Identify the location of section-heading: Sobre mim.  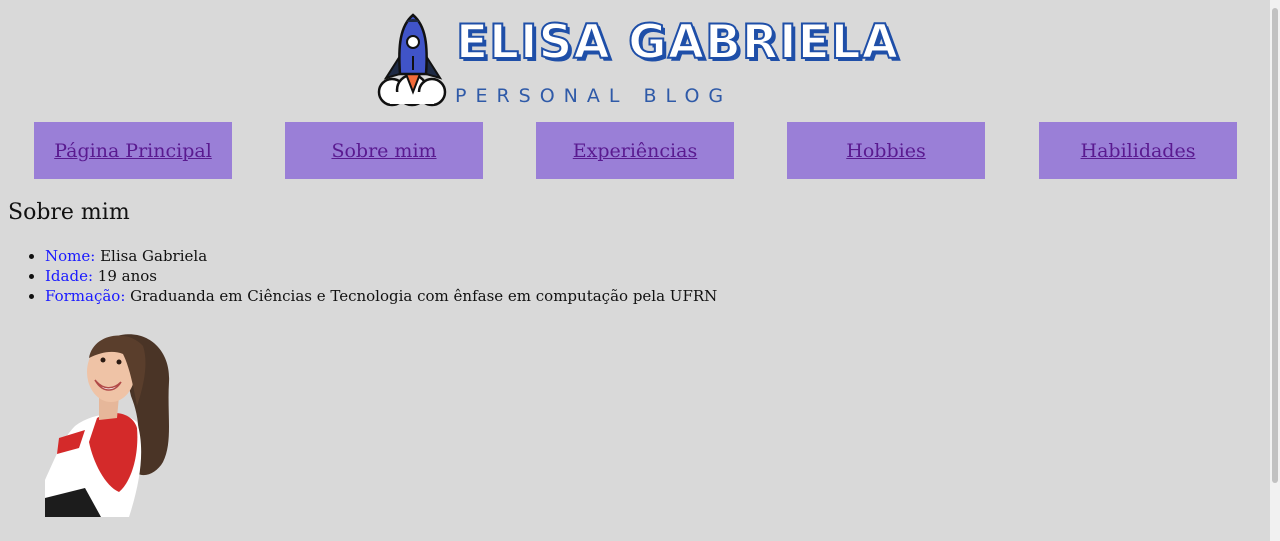
(69, 212).